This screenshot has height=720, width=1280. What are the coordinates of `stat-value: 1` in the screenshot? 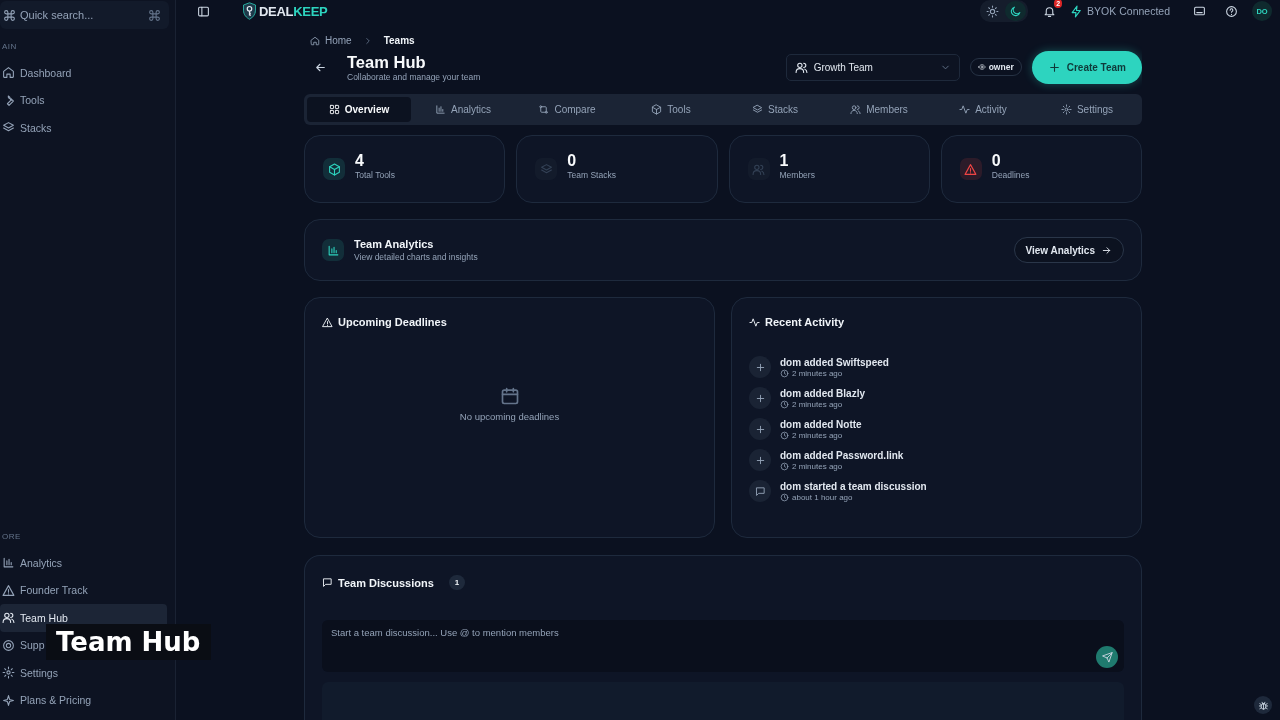 It's located at (784, 161).